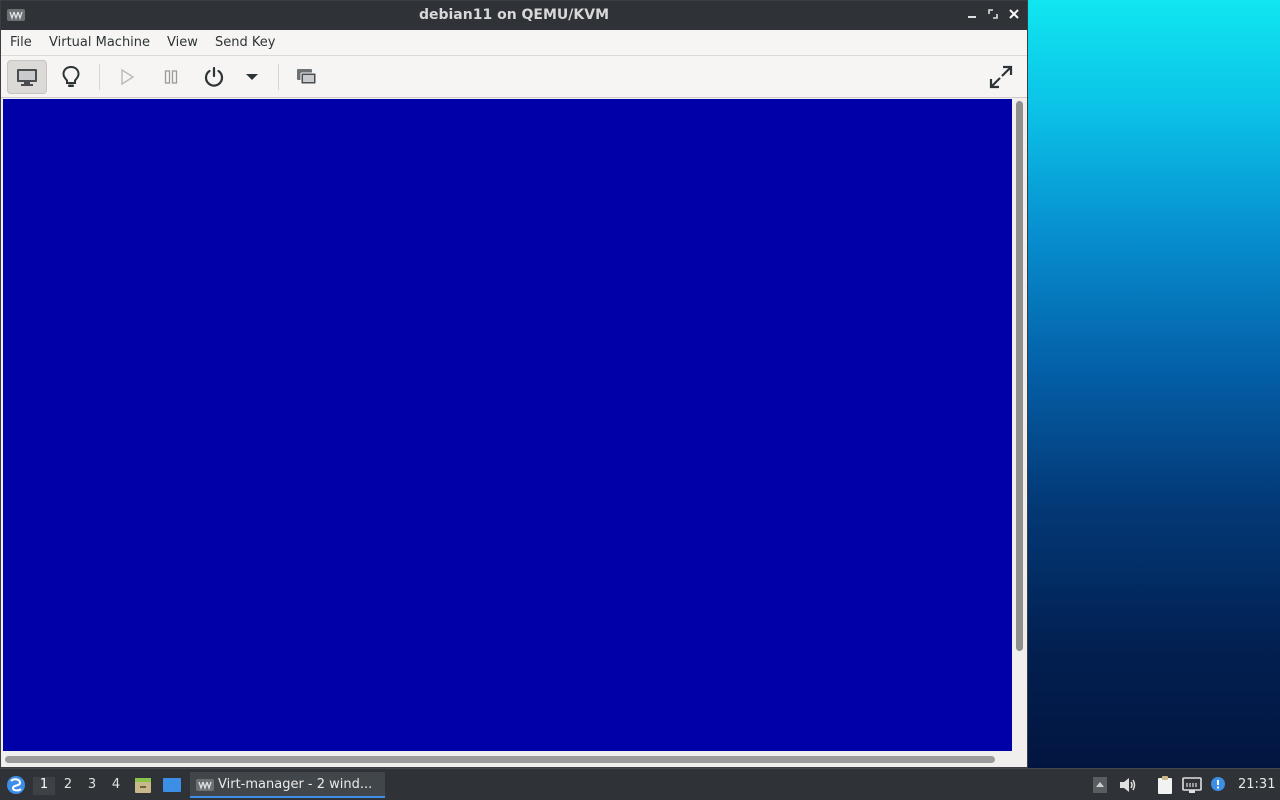 This screenshot has width=1280, height=800. What do you see at coordinates (500, 759) in the screenshot?
I see `horizontal-scrollbar-thumb` at bounding box center [500, 759].